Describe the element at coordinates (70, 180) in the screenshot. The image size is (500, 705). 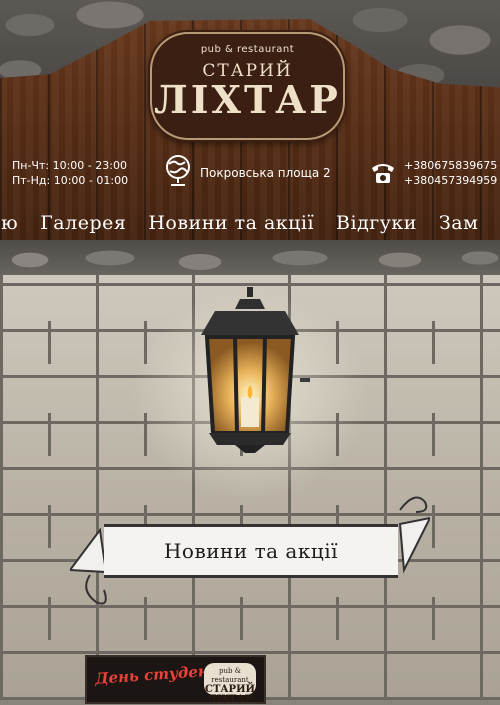
I see `hours-weekend: Пт-Нд: 10:00 - 01:00` at that location.